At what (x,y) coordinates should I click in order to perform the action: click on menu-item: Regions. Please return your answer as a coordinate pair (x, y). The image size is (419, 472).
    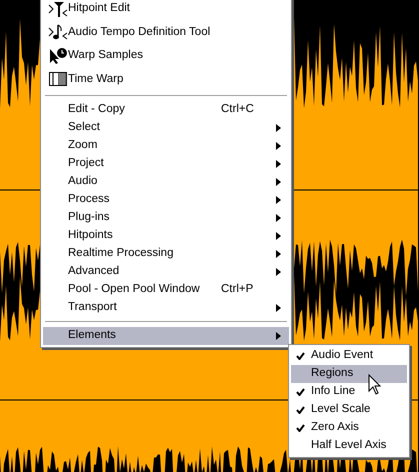
    Looking at the image, I should click on (349, 374).